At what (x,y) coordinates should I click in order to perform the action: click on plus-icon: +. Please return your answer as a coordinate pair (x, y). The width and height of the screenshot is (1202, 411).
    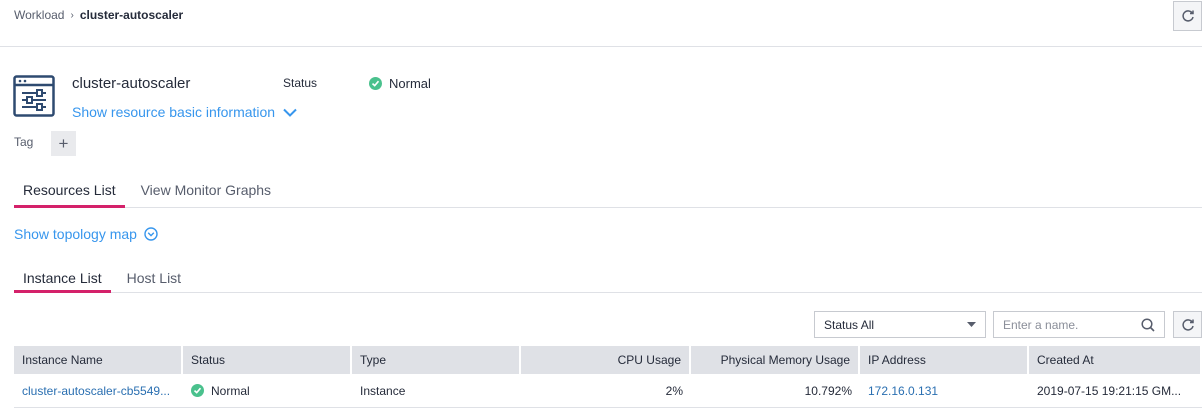
    Looking at the image, I should click on (63, 143).